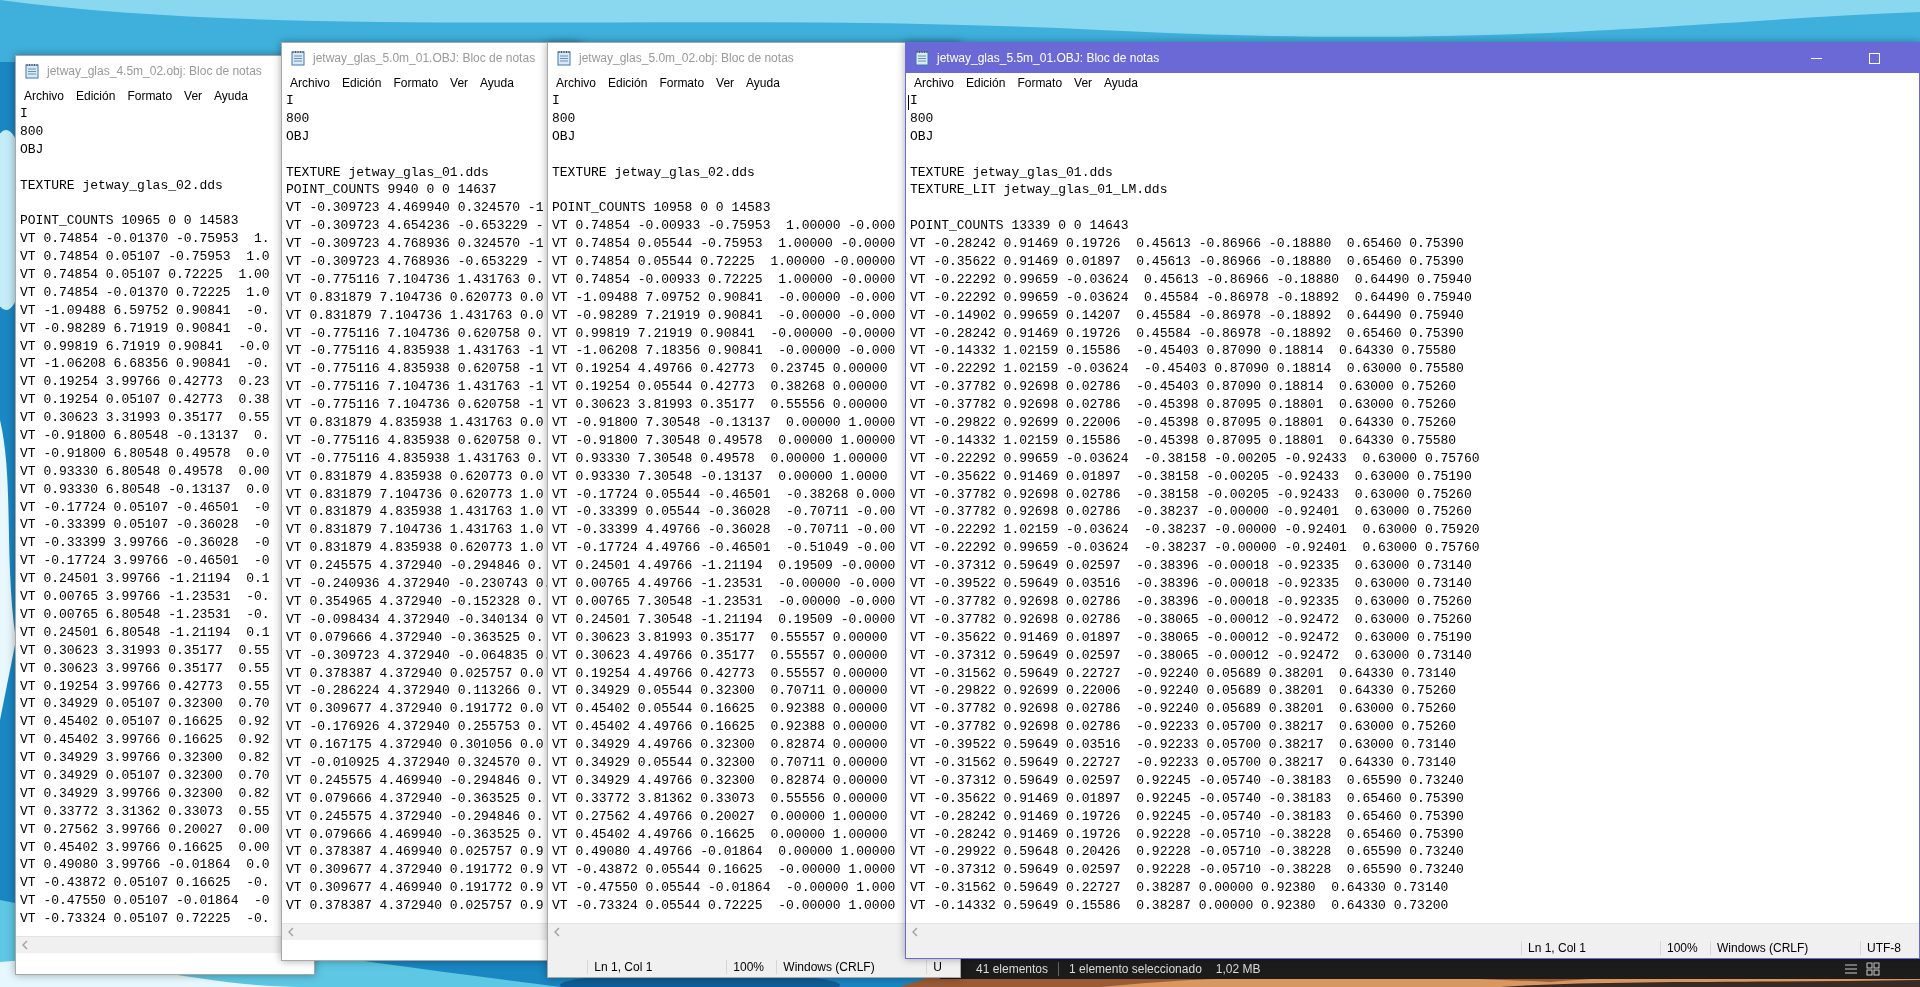 This screenshot has width=1920, height=987. I want to click on text-line: VT 0.309677 4.469940 0.191772 0.9, so click(415, 889).